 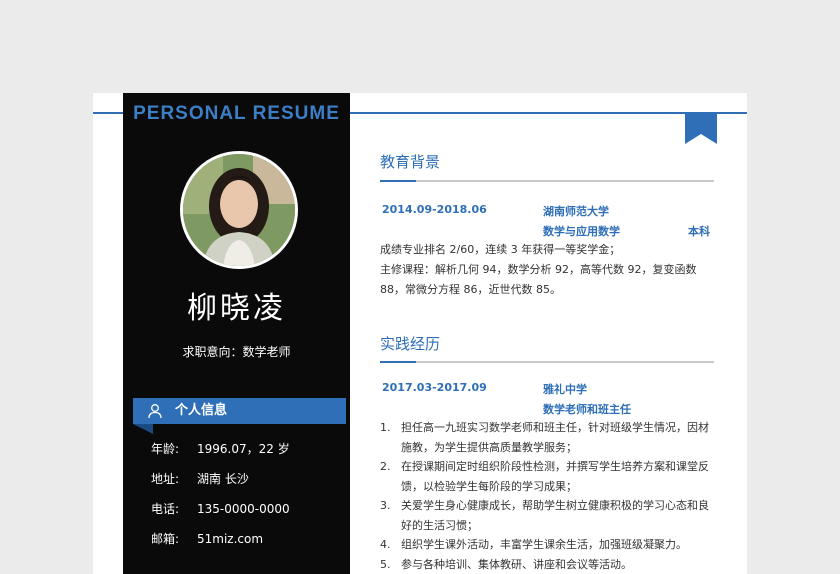 What do you see at coordinates (544, 544) in the screenshot?
I see `item-text: 组织学生课外活动，丰富学生课余生活，加强班级凝聚力。` at bounding box center [544, 544].